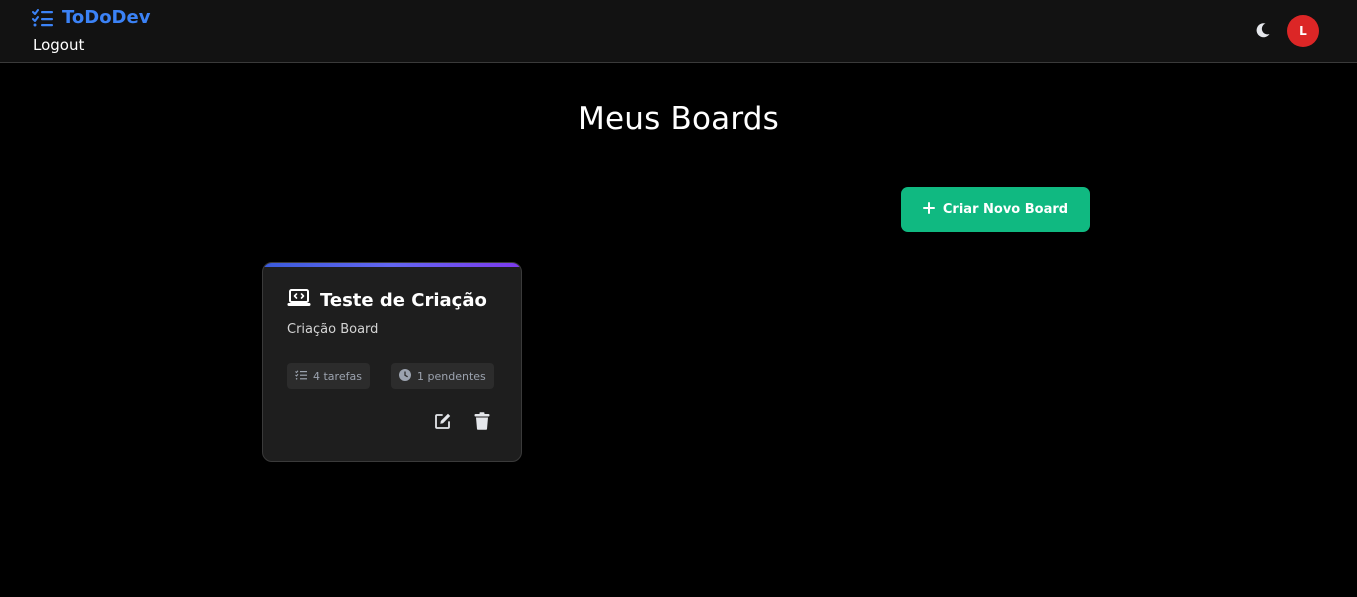 The image size is (1357, 597). I want to click on navbar: ToDoDev Logout L, so click(678, 31).